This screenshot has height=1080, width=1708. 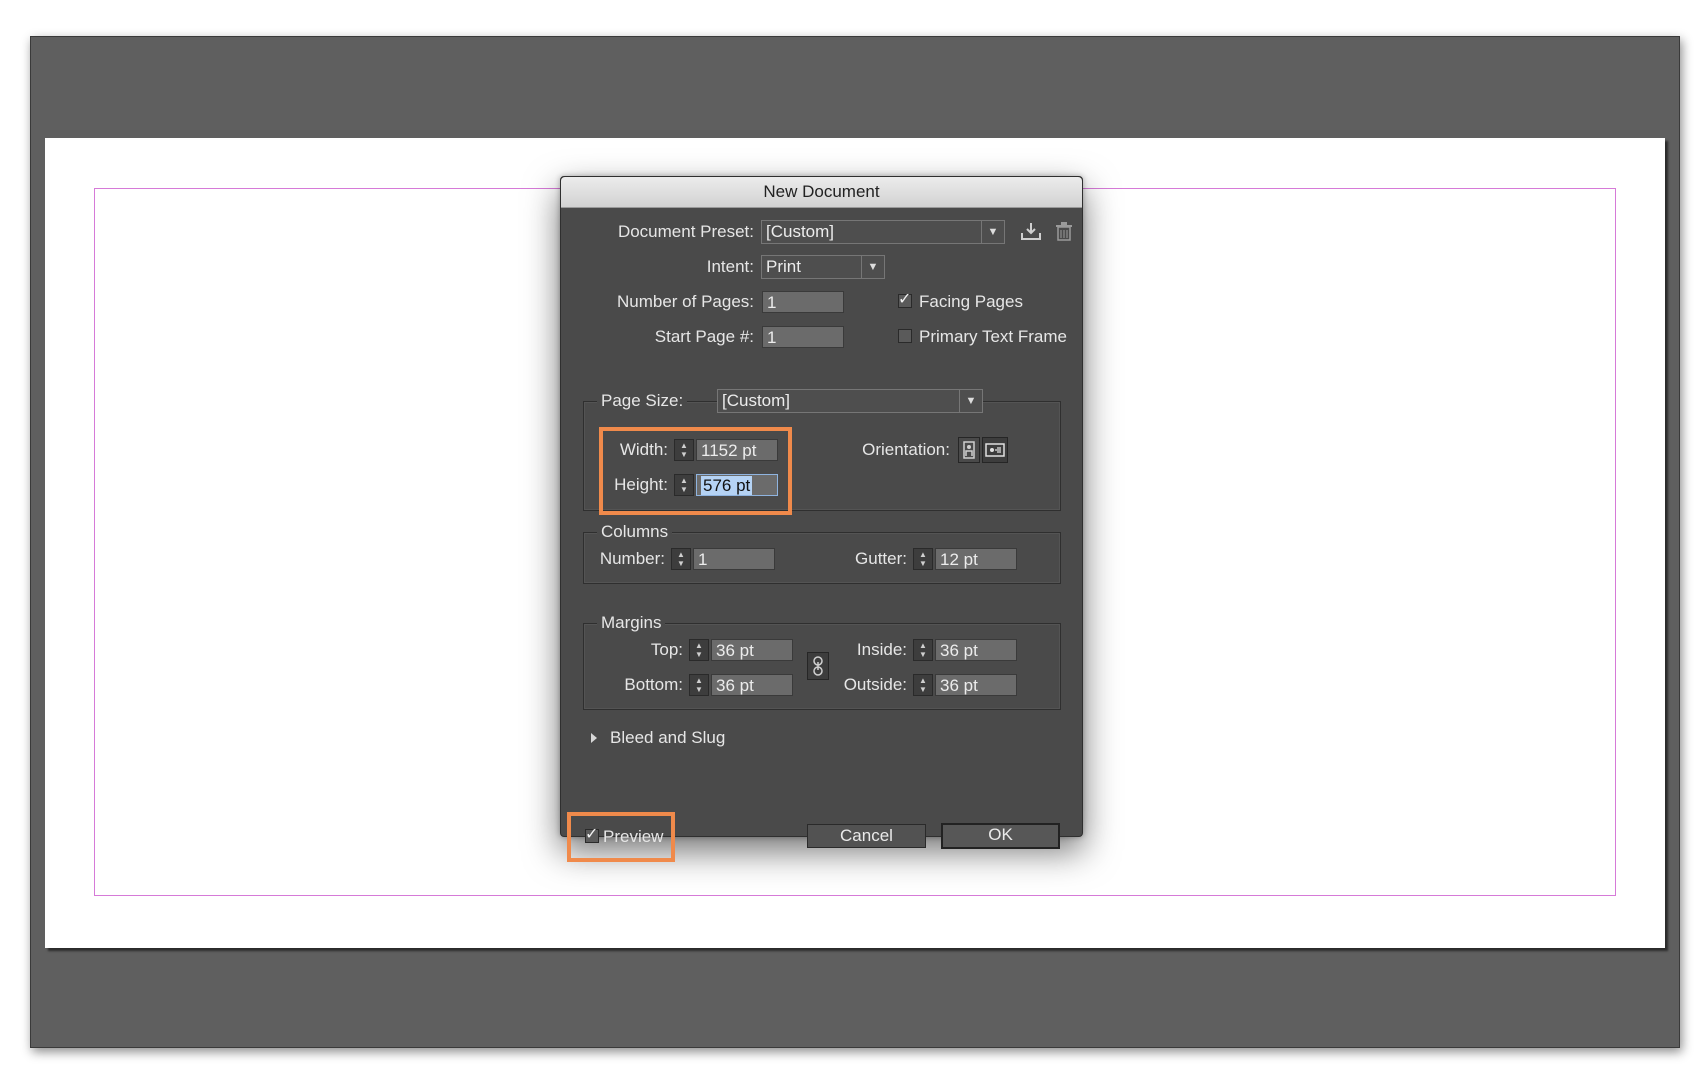 I want to click on facing-pages-checkbox: ✓, so click(x=905, y=300).